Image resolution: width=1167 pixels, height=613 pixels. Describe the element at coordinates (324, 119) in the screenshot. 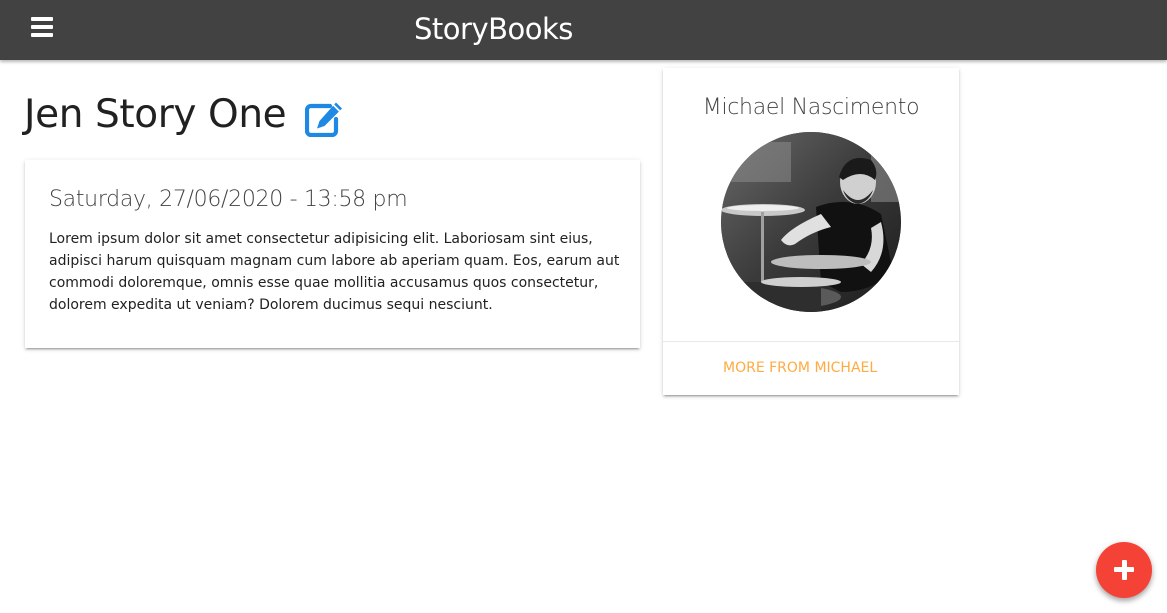

I see `edit-pencil-icon` at that location.